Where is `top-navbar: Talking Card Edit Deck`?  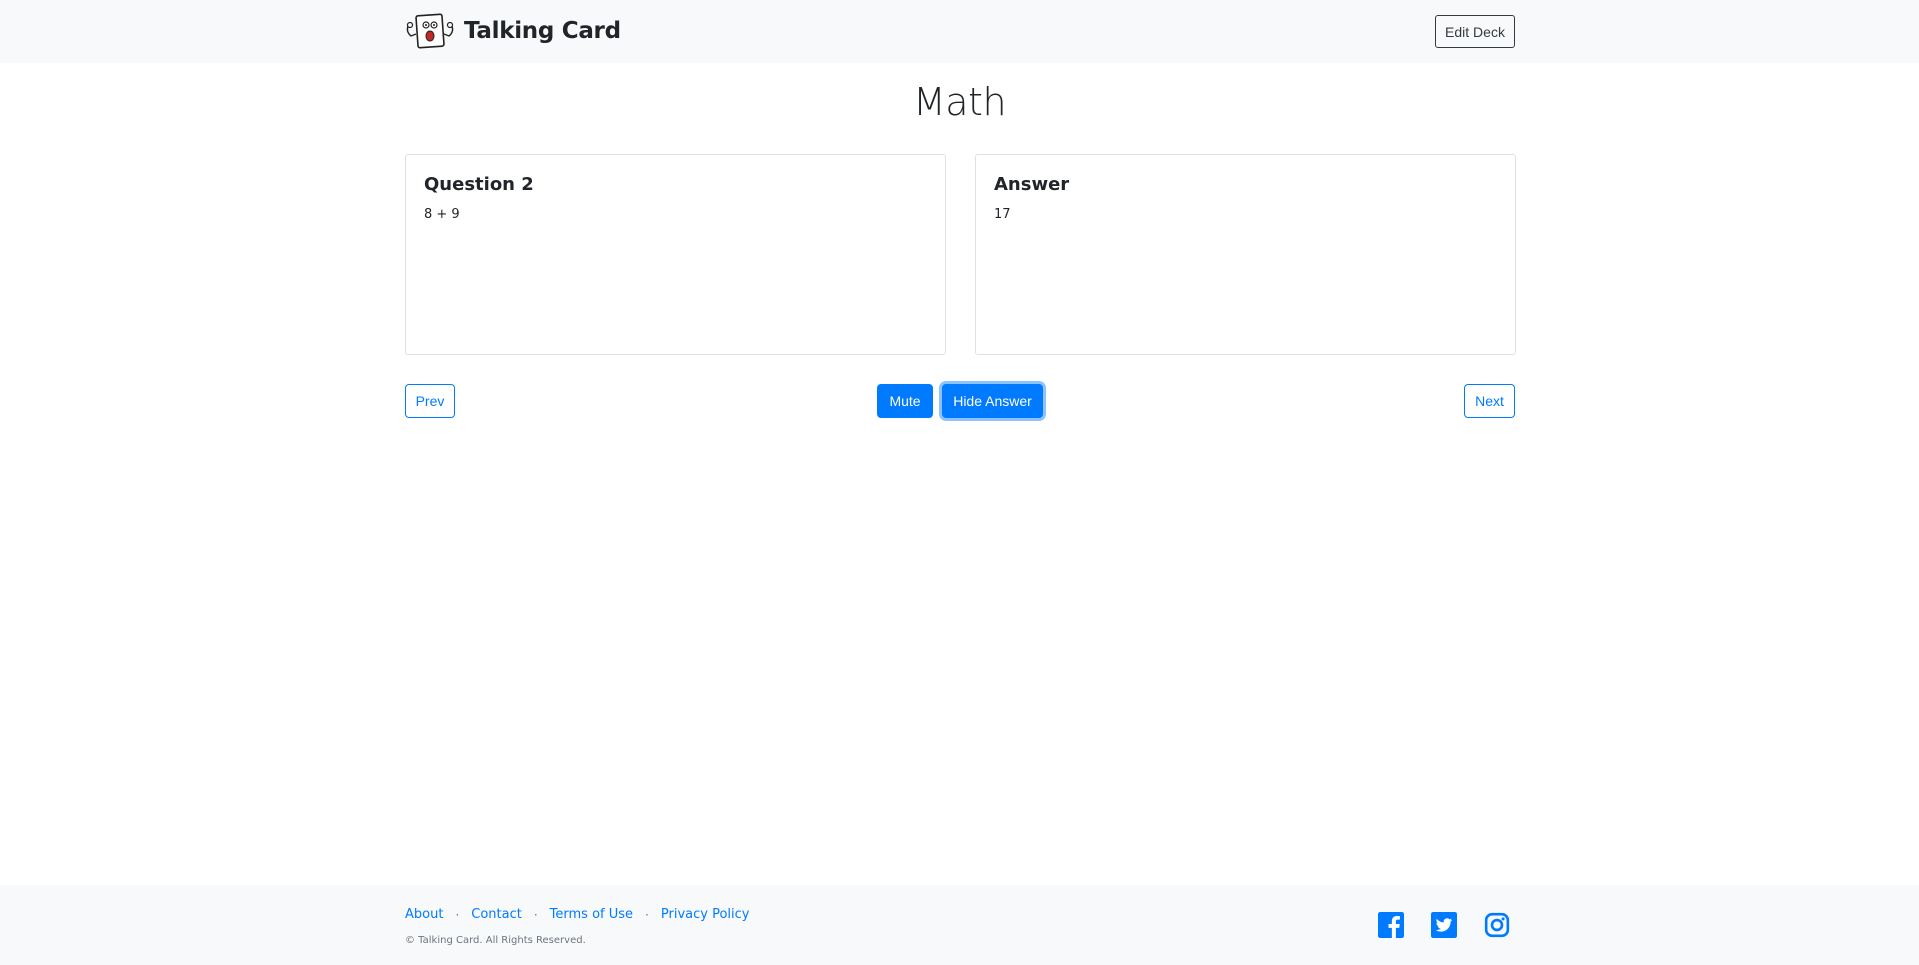
top-navbar: Talking Card Edit Deck is located at coordinates (959, 31).